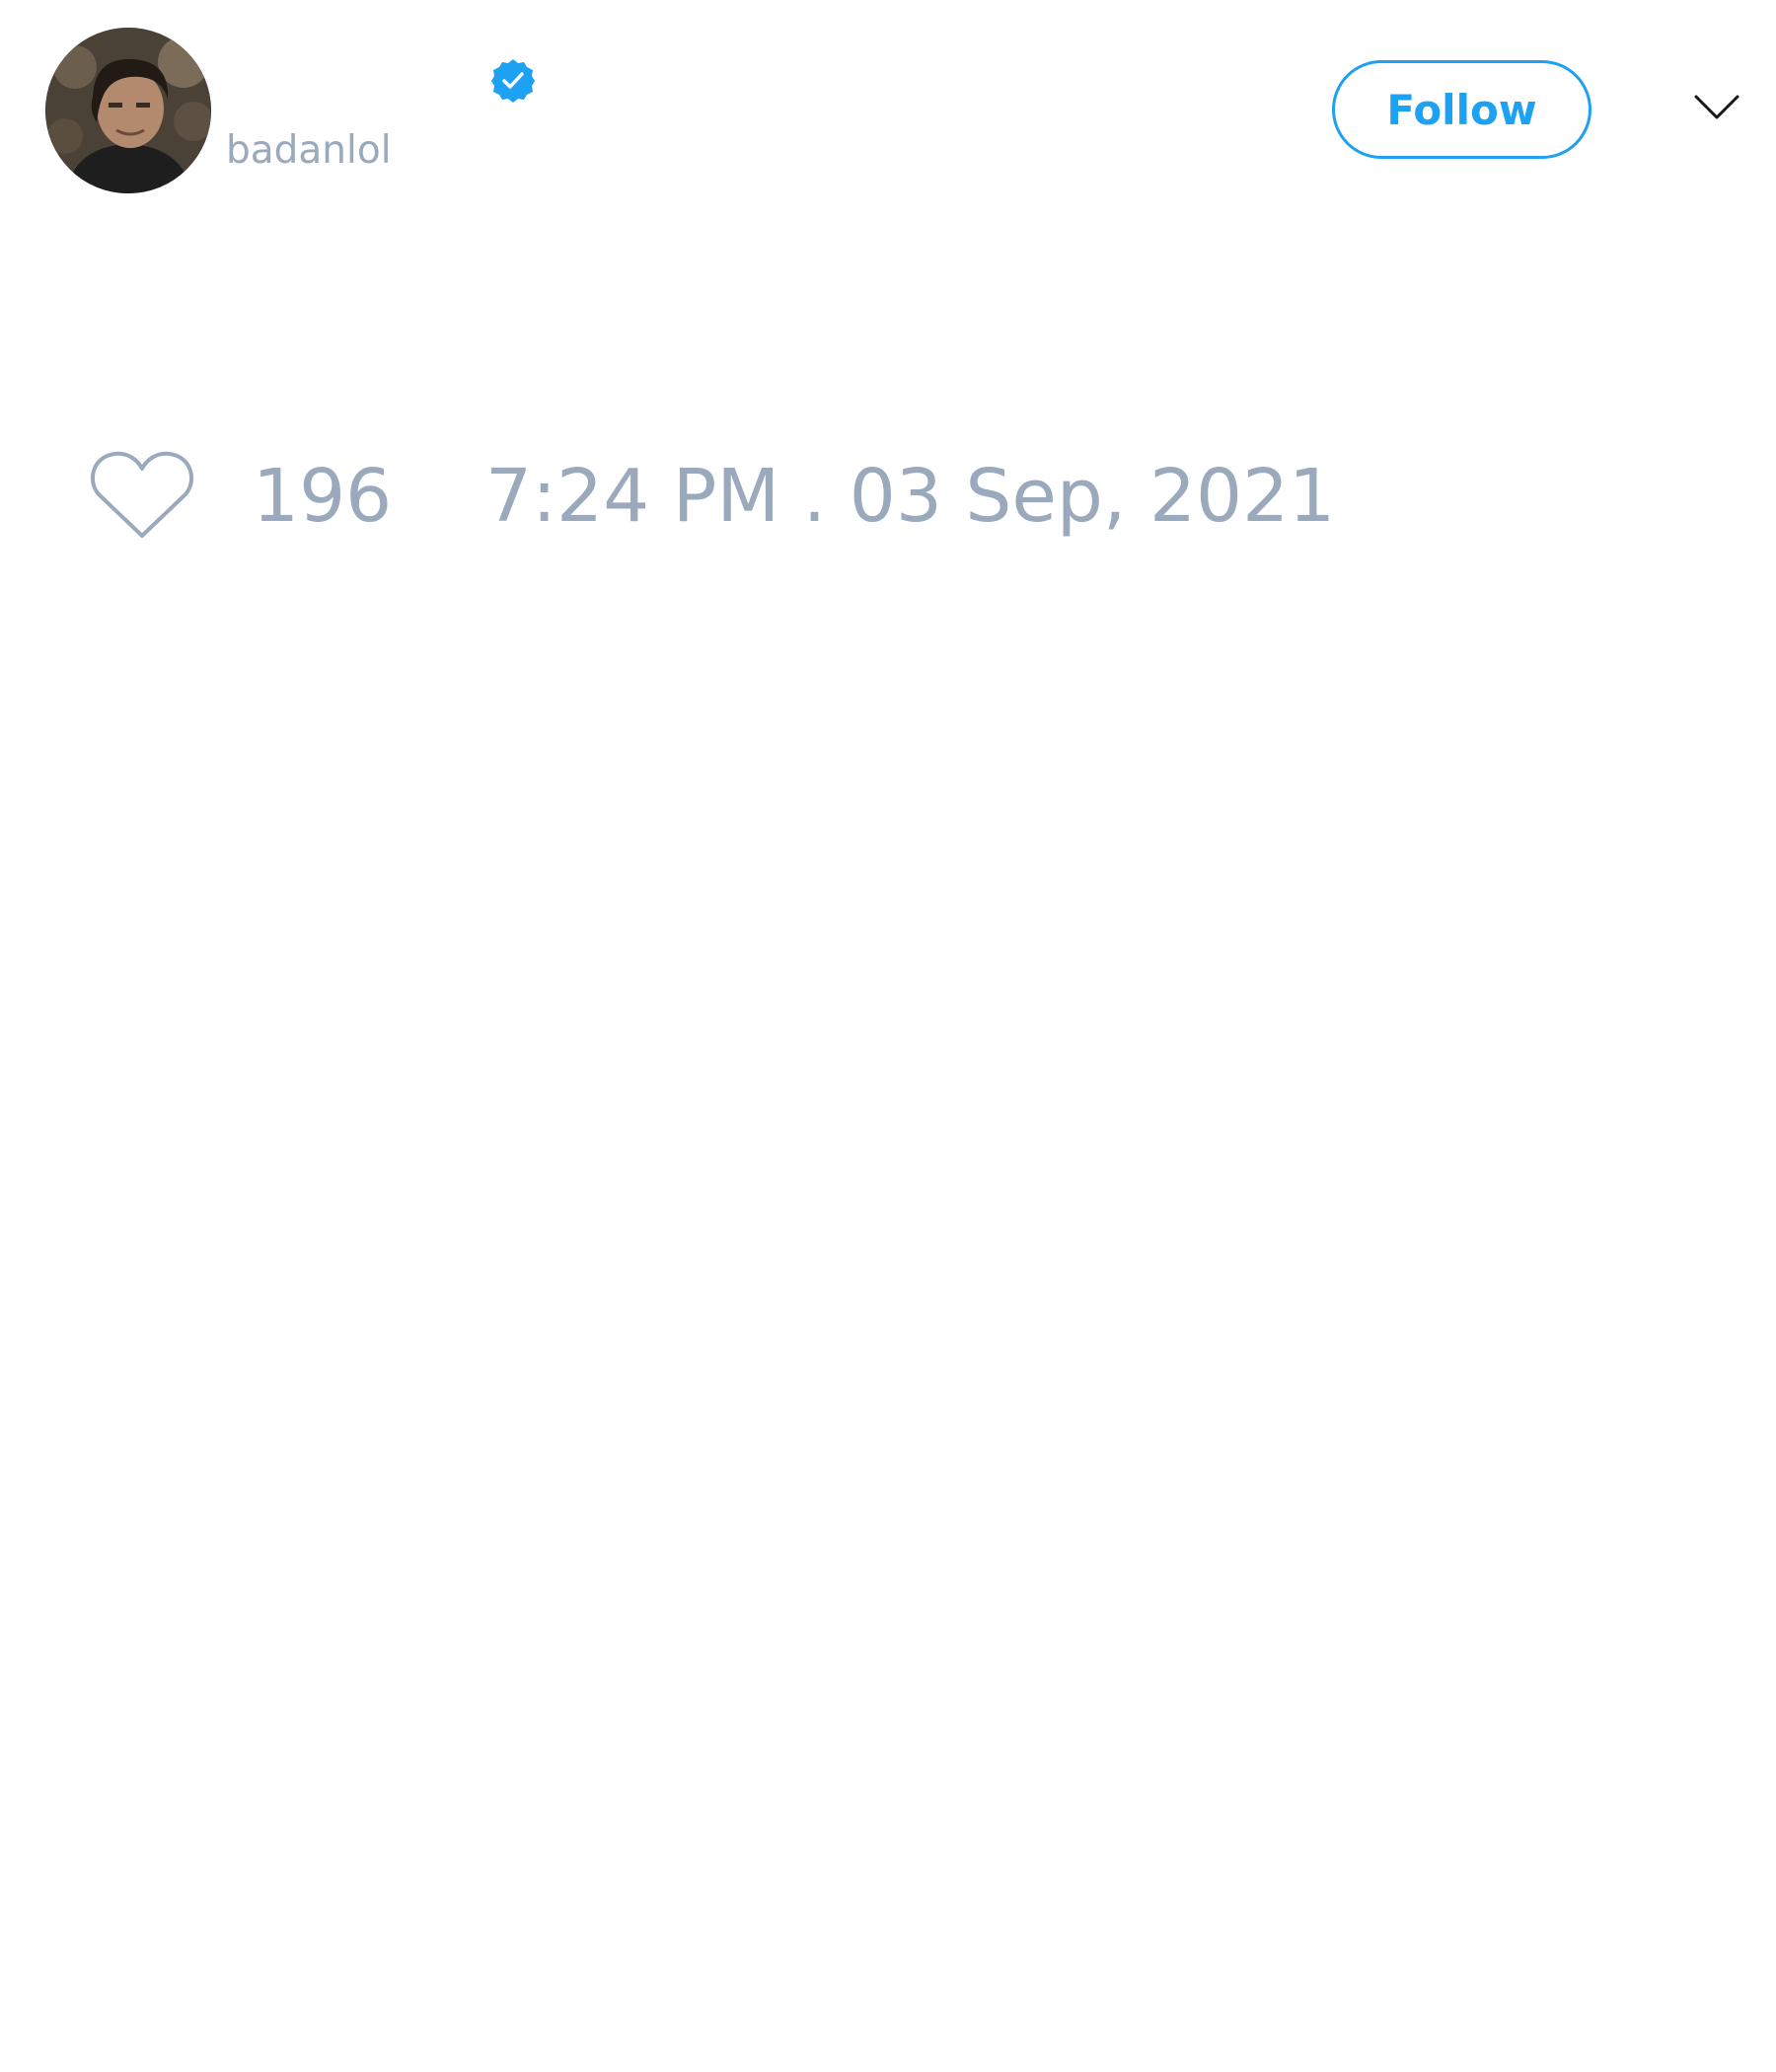 This screenshot has width=1776, height=2072. I want to click on verified-badge-icon, so click(513, 81).